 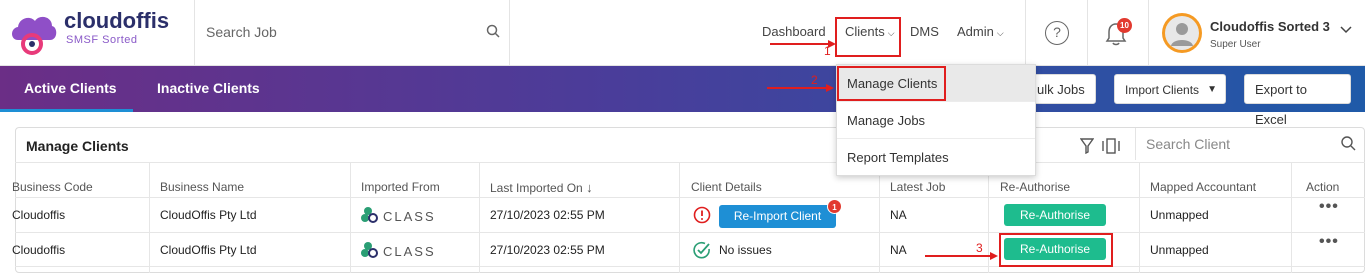 What do you see at coordinates (241, 32) in the screenshot?
I see `search-job-input: Search Job` at bounding box center [241, 32].